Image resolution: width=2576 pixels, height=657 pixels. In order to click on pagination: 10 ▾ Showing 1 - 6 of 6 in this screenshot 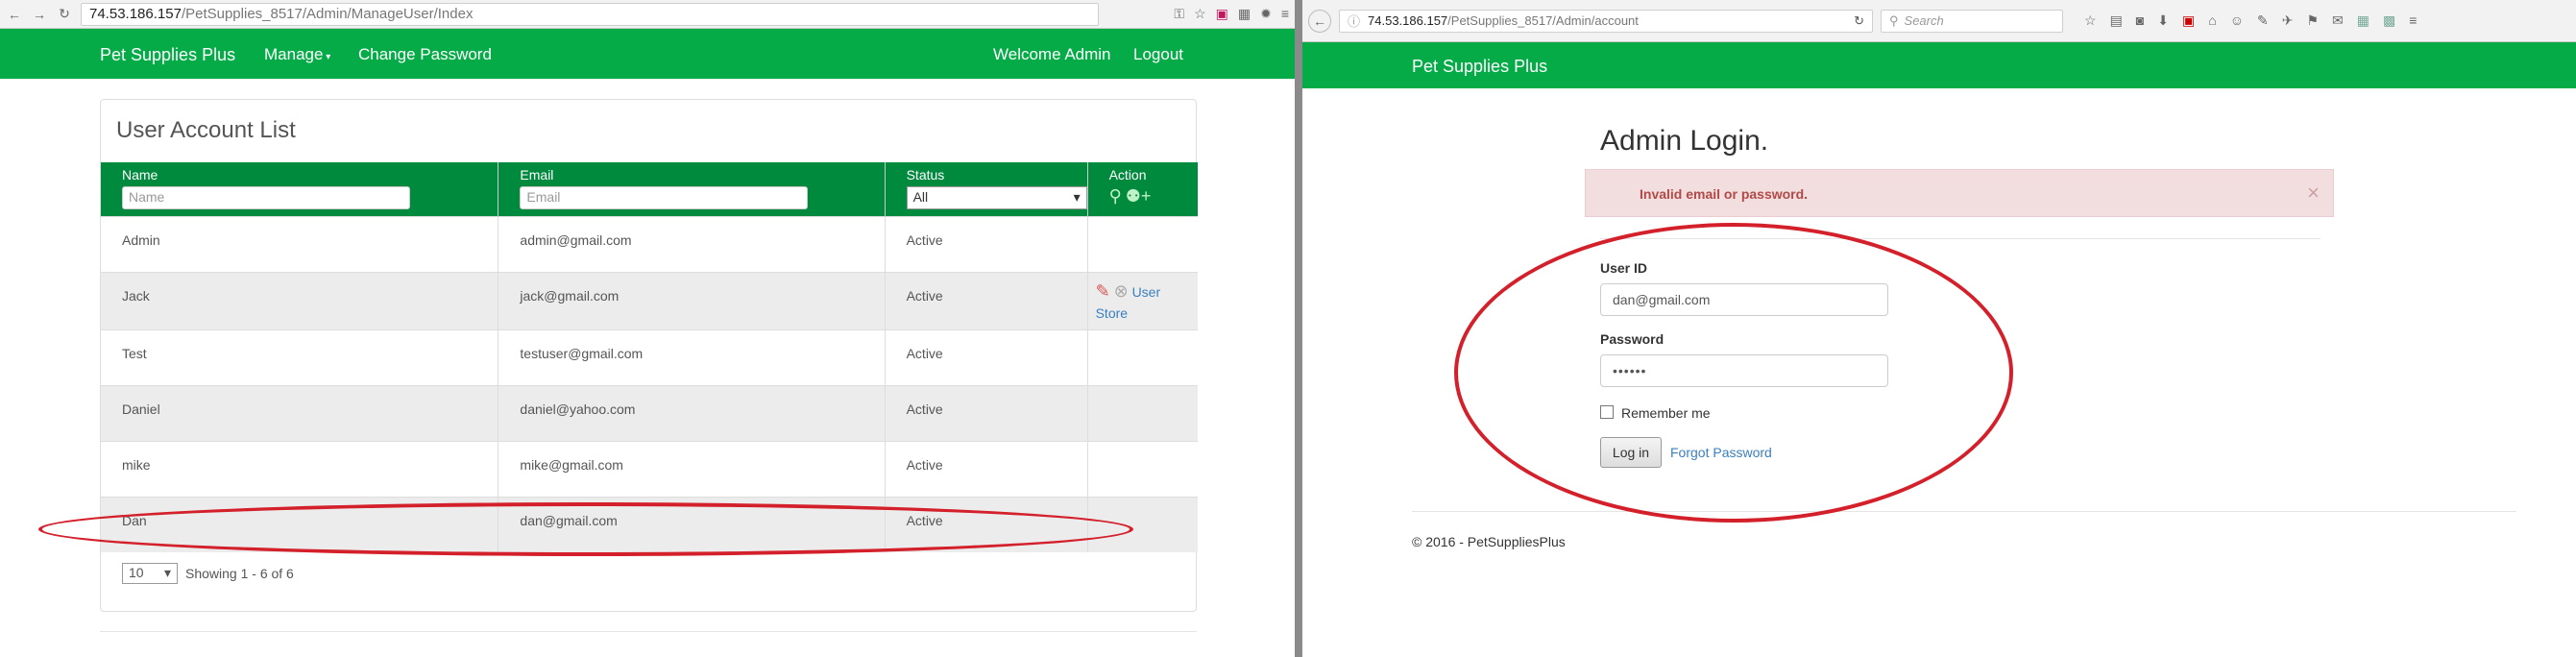, I will do `click(208, 573)`.